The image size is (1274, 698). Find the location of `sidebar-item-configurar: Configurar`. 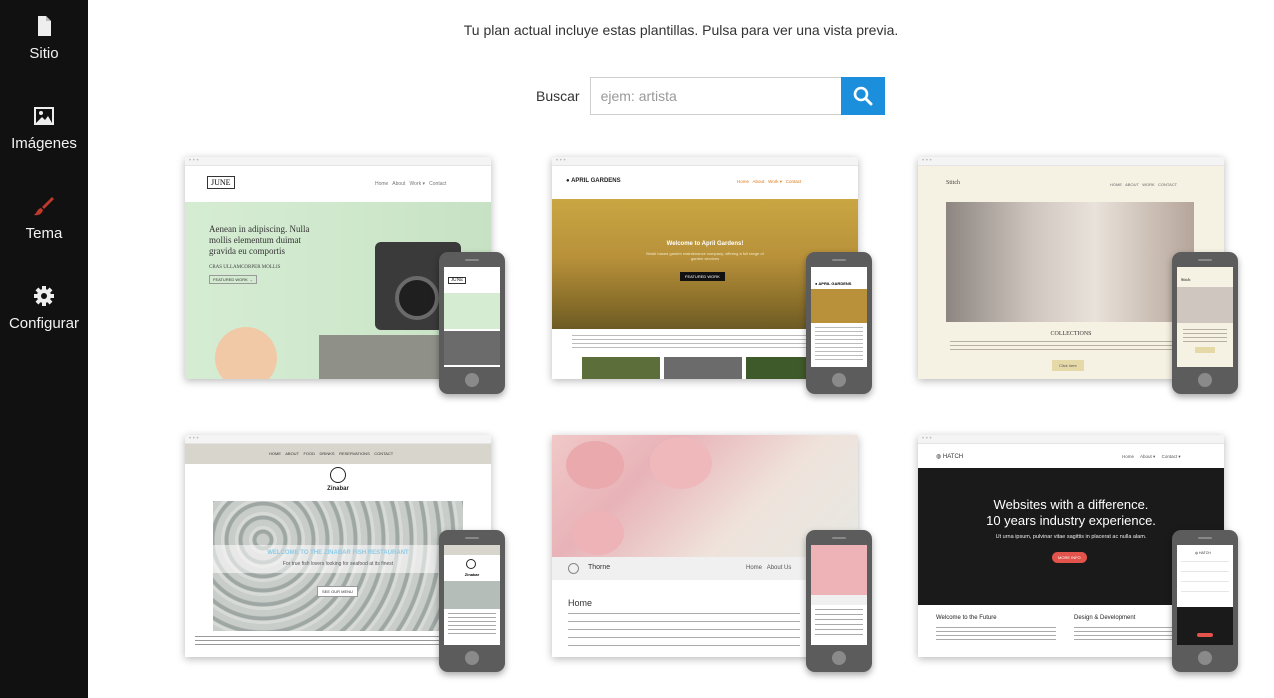

sidebar-item-configurar: Configurar is located at coordinates (44, 321).